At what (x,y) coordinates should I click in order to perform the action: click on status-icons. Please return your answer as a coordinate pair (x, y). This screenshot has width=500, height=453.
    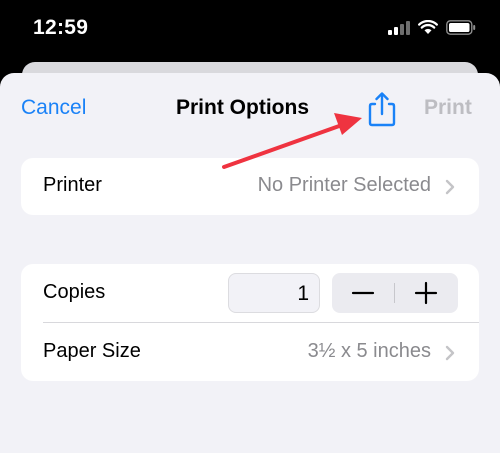
    Looking at the image, I should click on (432, 27).